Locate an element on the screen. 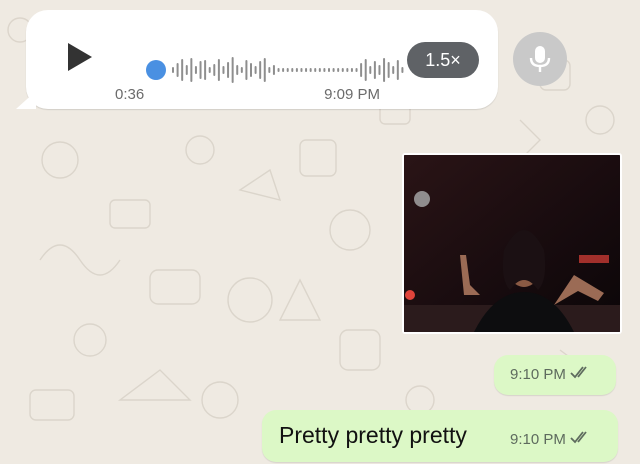  microphone-button is located at coordinates (540, 59).